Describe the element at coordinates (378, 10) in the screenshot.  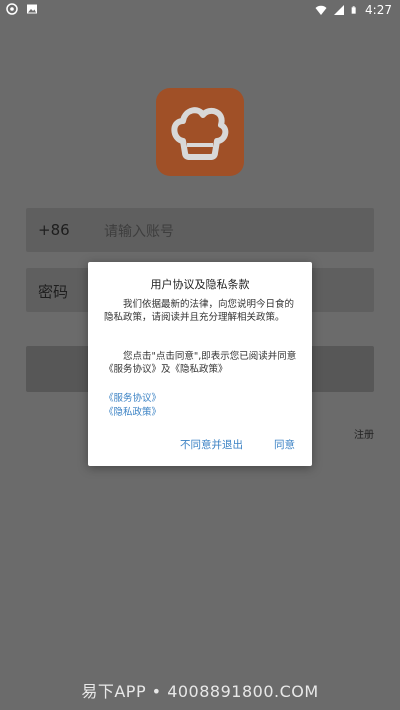
I see `status-time: 4:27` at that location.